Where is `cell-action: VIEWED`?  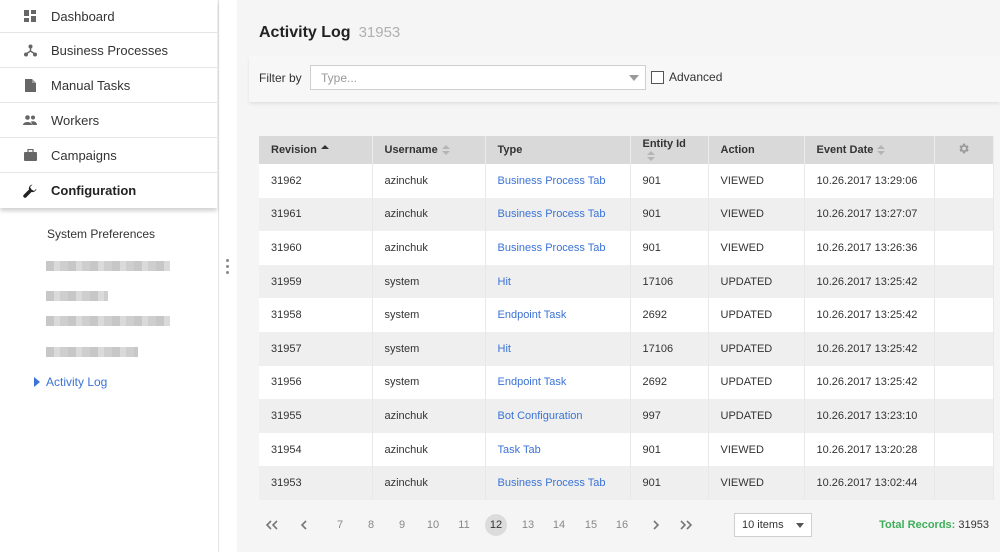
cell-action: VIEWED is located at coordinates (756, 449).